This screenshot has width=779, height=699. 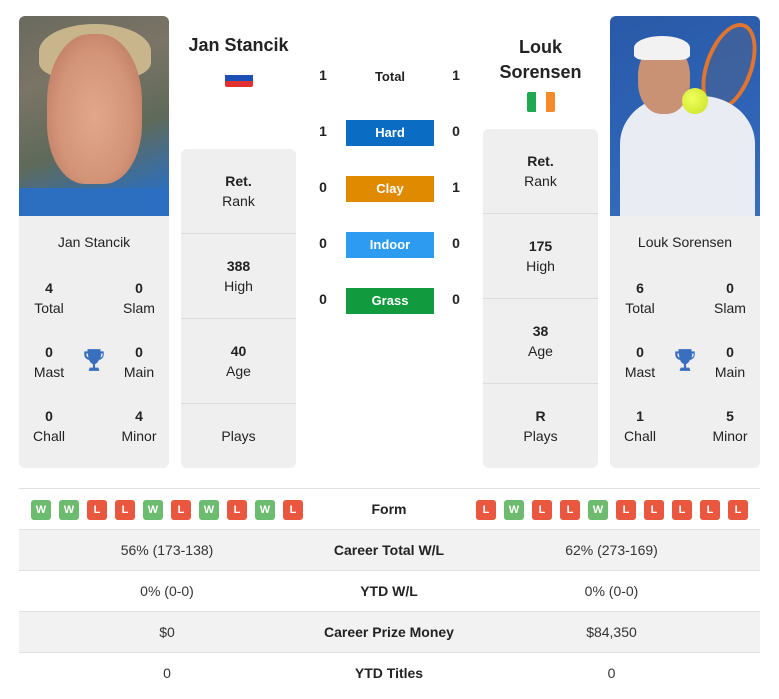 I want to click on player1-ytd-wl: 0% (0-0), so click(x=167, y=591).